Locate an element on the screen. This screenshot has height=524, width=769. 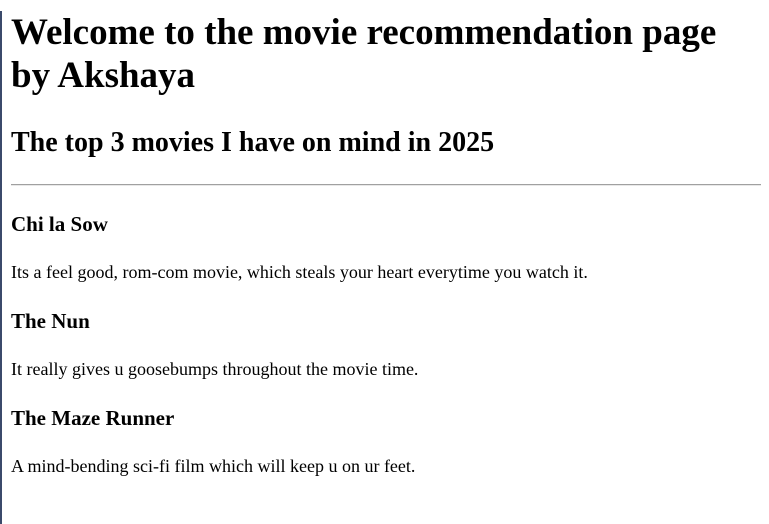
page-subtitle: The top 3 movies I have on mind in 2025 is located at coordinates (253, 142).